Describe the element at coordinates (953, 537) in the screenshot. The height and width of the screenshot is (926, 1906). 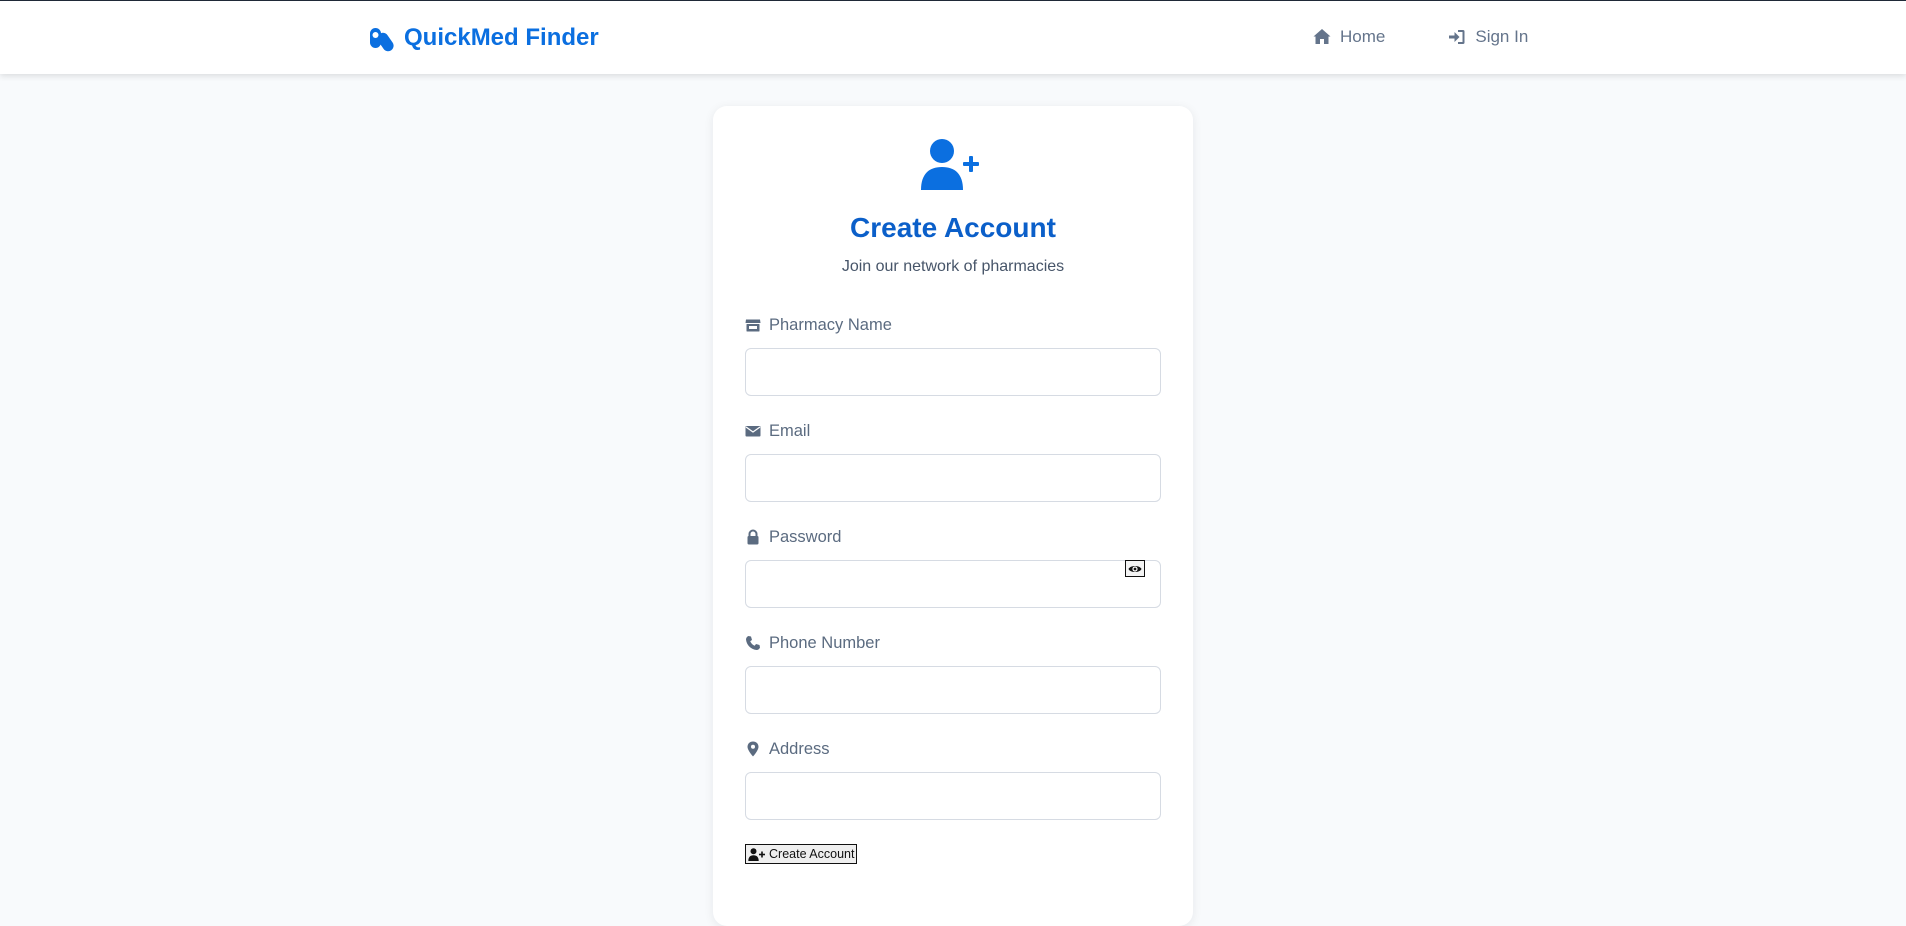
I see `password-label: Password` at that location.